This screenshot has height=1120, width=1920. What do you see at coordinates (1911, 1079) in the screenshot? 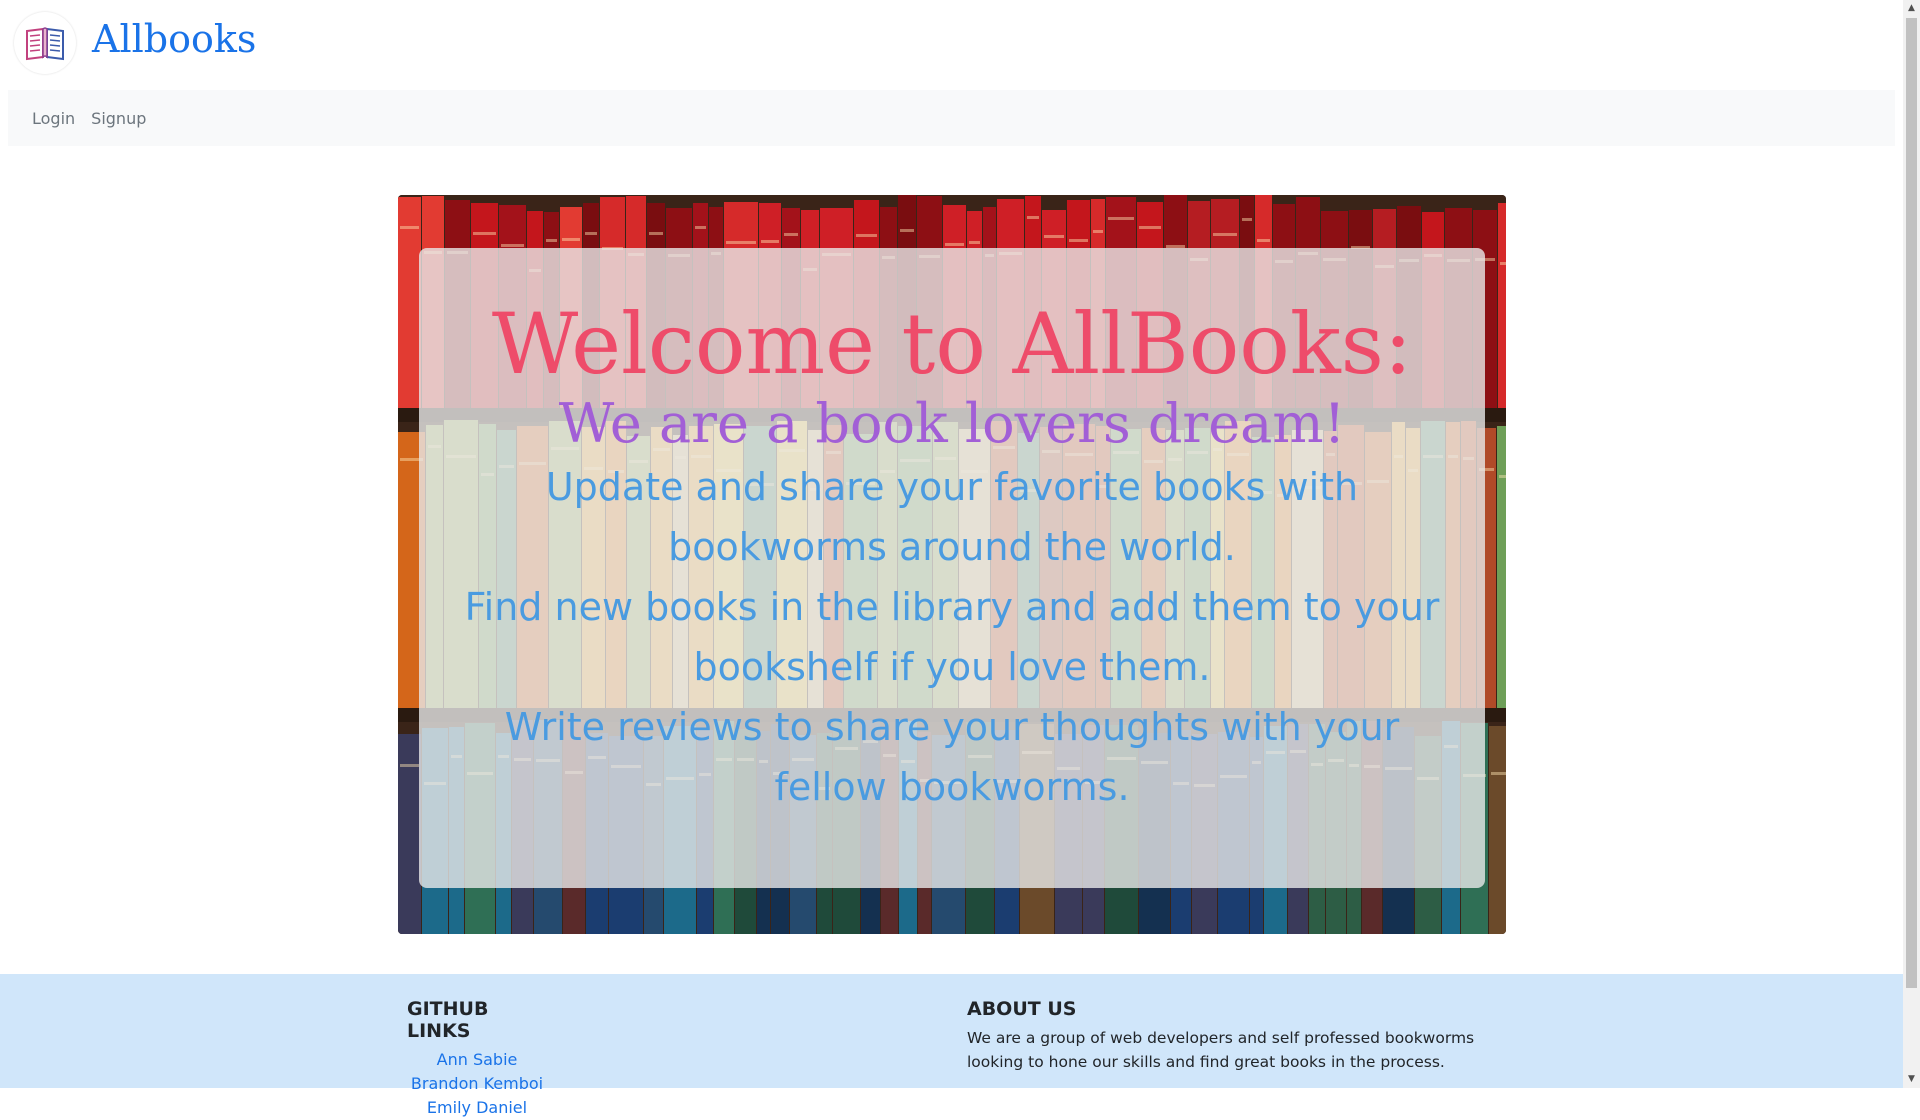
I see `scroll-down-arrow-icon: ▼` at bounding box center [1911, 1079].